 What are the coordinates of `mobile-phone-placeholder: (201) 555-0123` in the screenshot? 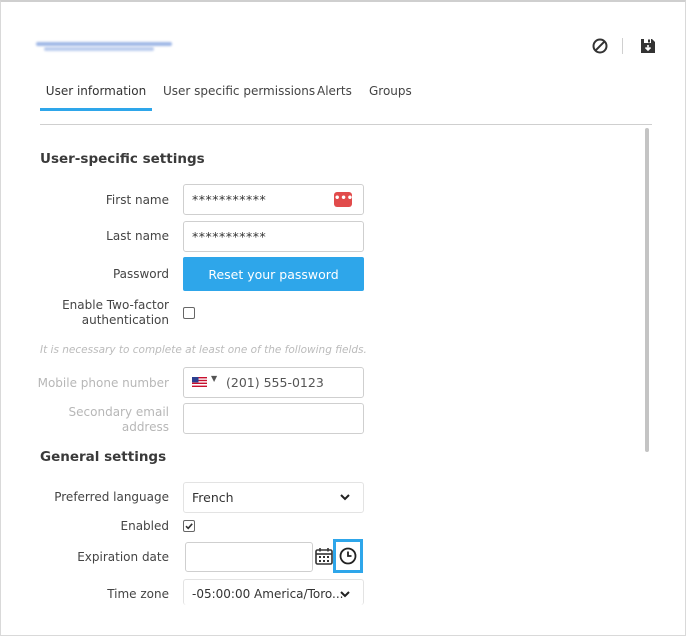 It's located at (275, 382).